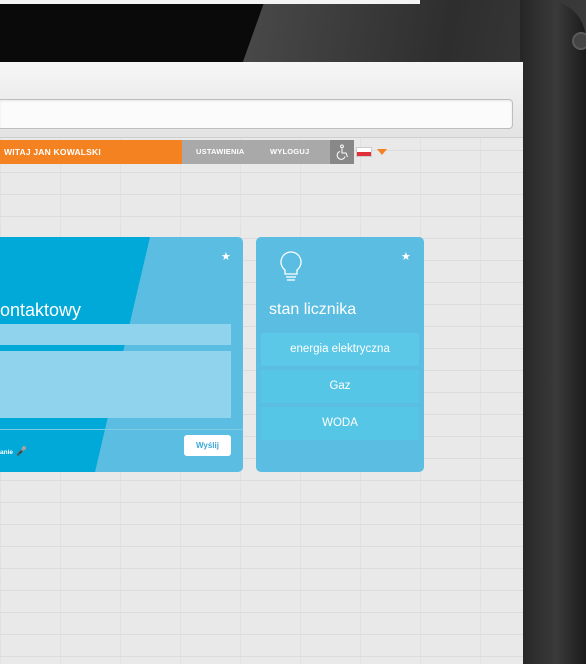 The image size is (586, 664). What do you see at coordinates (364, 152) in the screenshot?
I see `poland-flag-icon` at bounding box center [364, 152].